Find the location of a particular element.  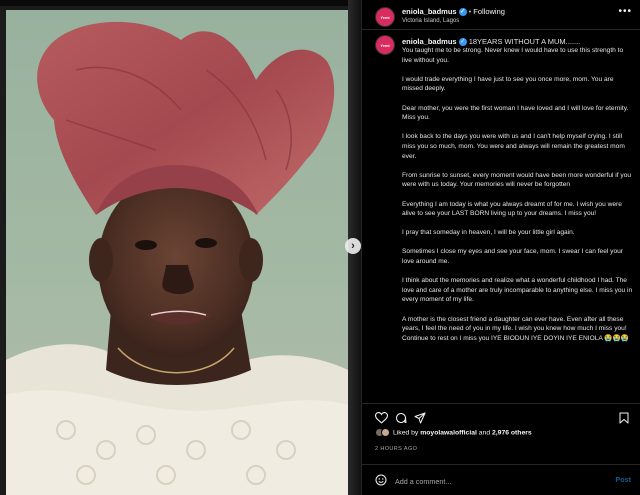

post-timestamp: 2 HOURS AGO is located at coordinates (396, 449).